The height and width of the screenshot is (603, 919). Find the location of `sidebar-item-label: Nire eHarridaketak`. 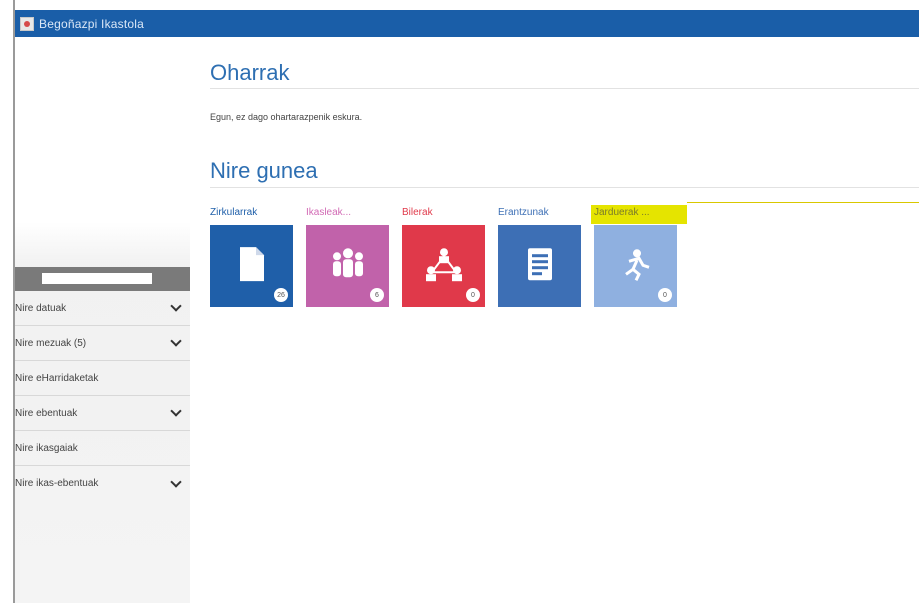

sidebar-item-label: Nire eHarridaketak is located at coordinates (57, 378).